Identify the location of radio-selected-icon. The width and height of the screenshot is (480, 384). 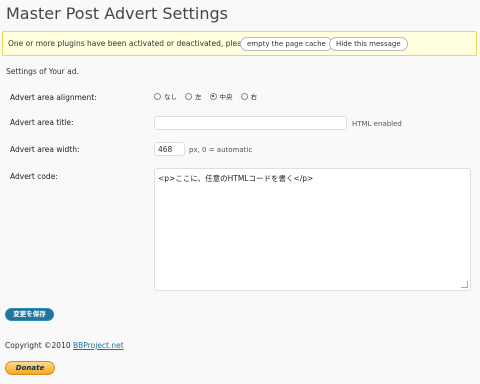
(213, 96).